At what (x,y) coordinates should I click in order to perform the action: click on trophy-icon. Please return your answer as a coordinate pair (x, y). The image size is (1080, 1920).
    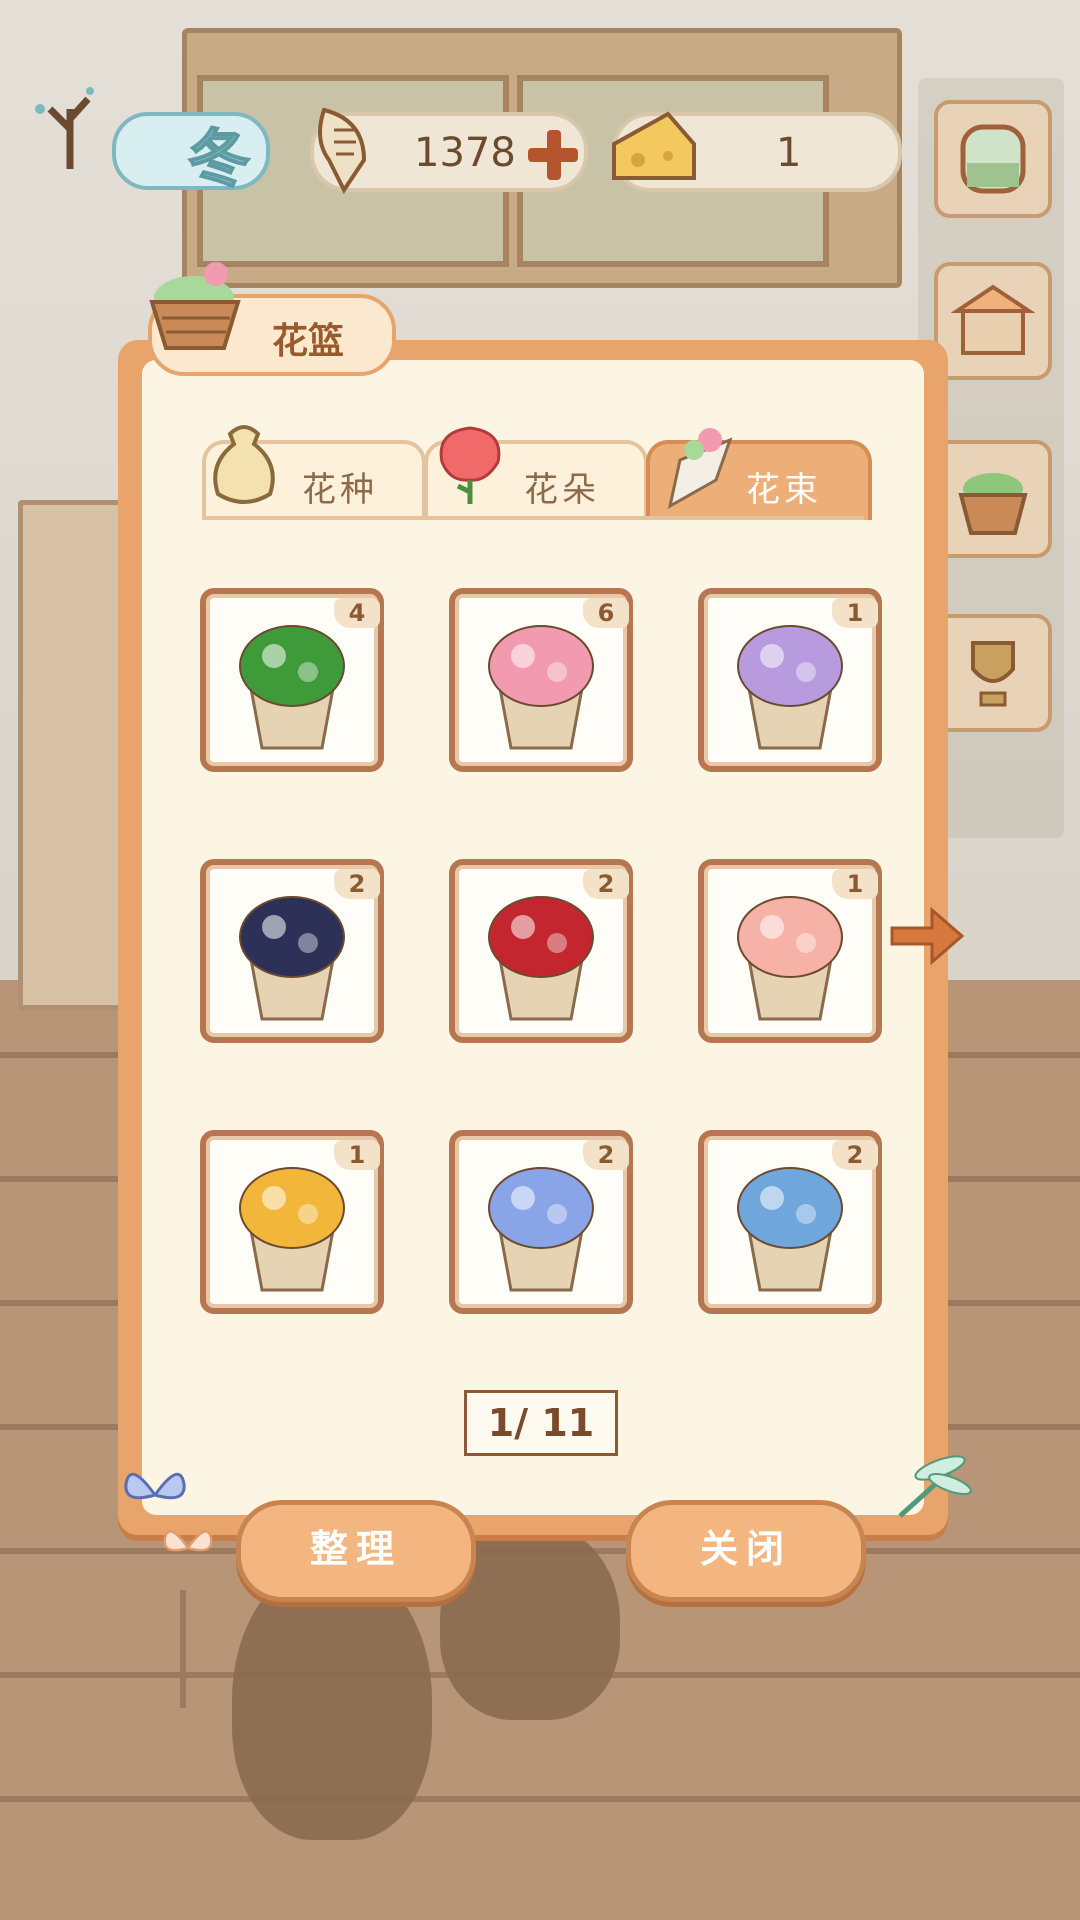
    Looking at the image, I should click on (993, 674).